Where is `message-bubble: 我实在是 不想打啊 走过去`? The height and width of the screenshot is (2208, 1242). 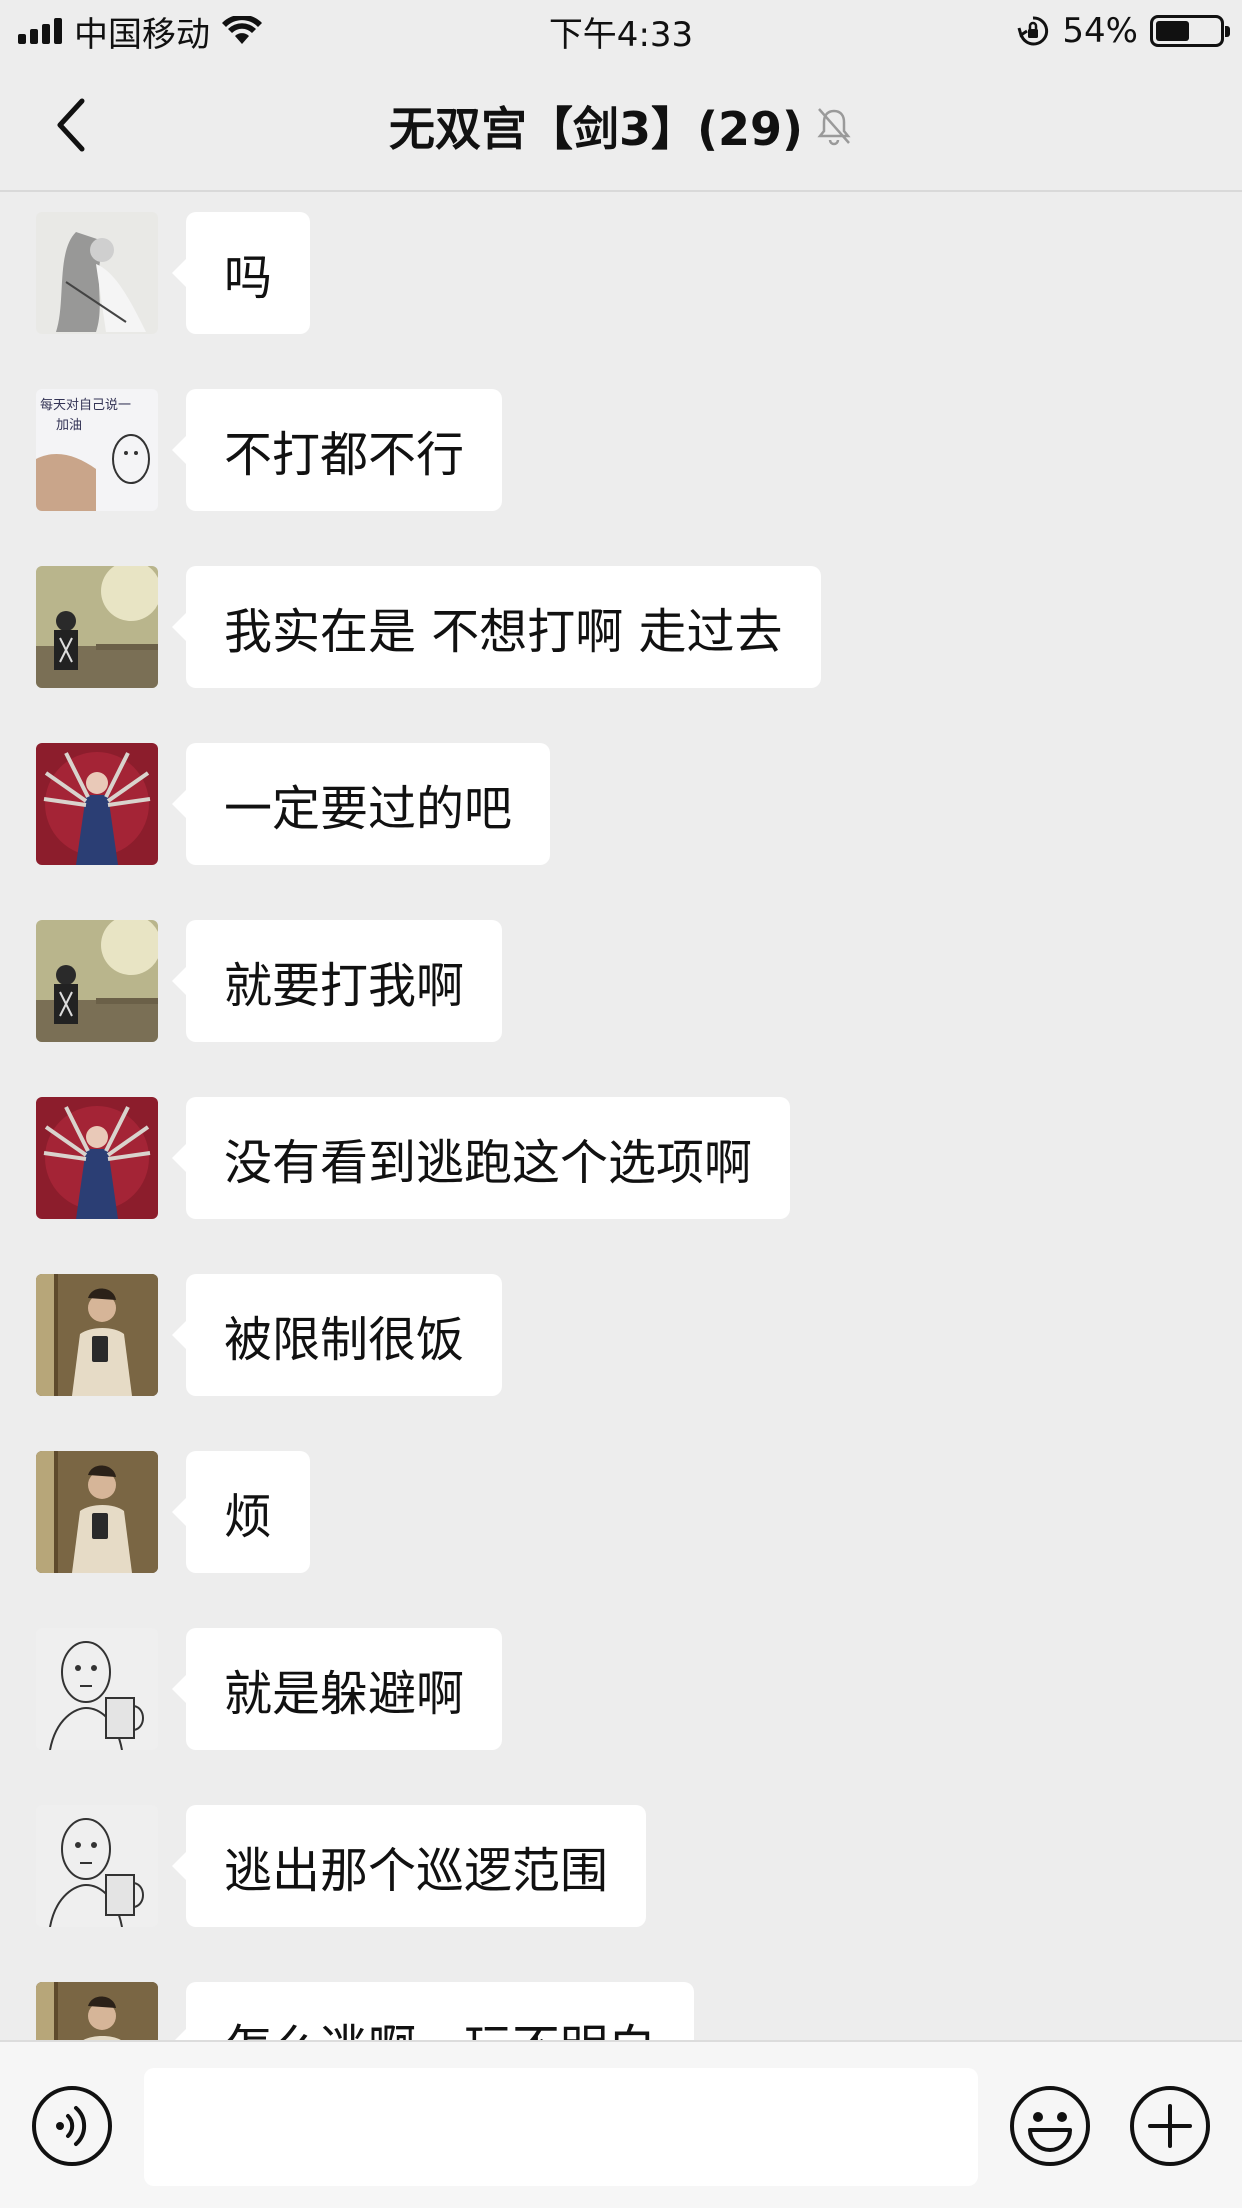 message-bubble: 我实在是 不想打啊 走过去 is located at coordinates (496, 627).